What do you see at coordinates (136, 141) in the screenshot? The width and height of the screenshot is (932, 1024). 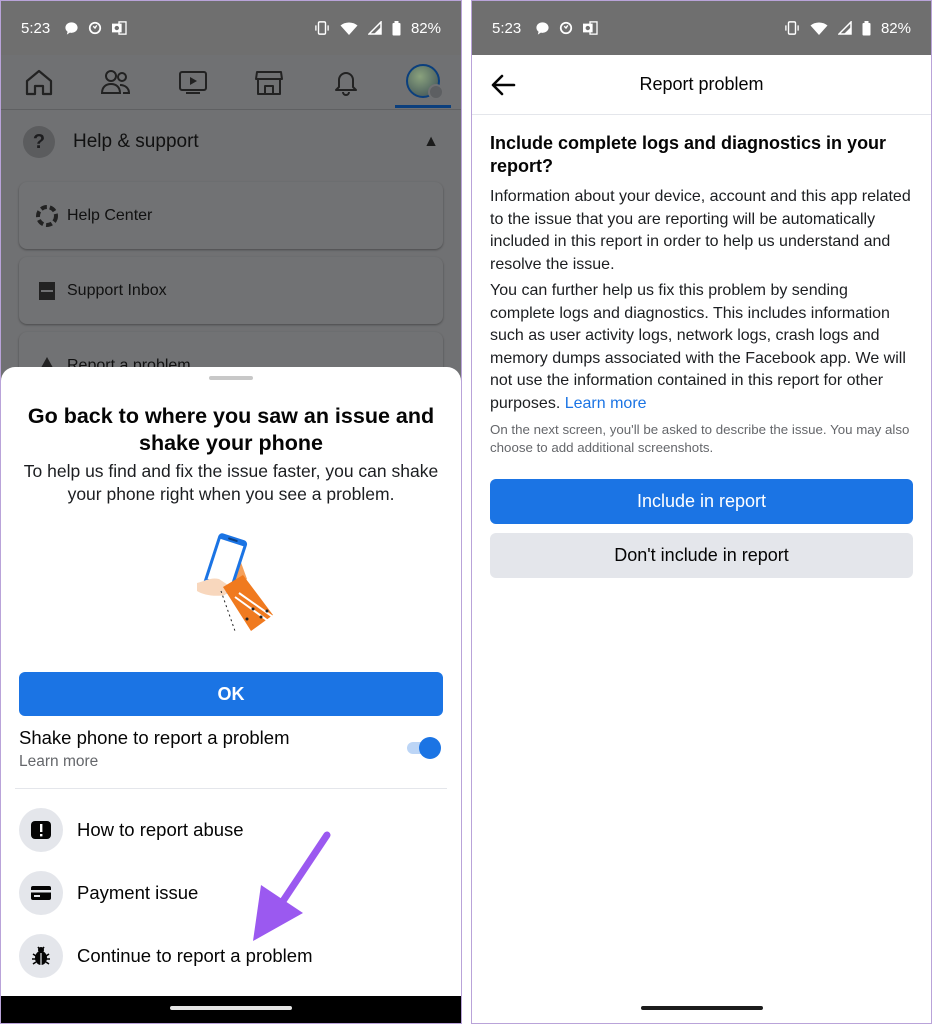 I see `help-support-title: Help & support` at bounding box center [136, 141].